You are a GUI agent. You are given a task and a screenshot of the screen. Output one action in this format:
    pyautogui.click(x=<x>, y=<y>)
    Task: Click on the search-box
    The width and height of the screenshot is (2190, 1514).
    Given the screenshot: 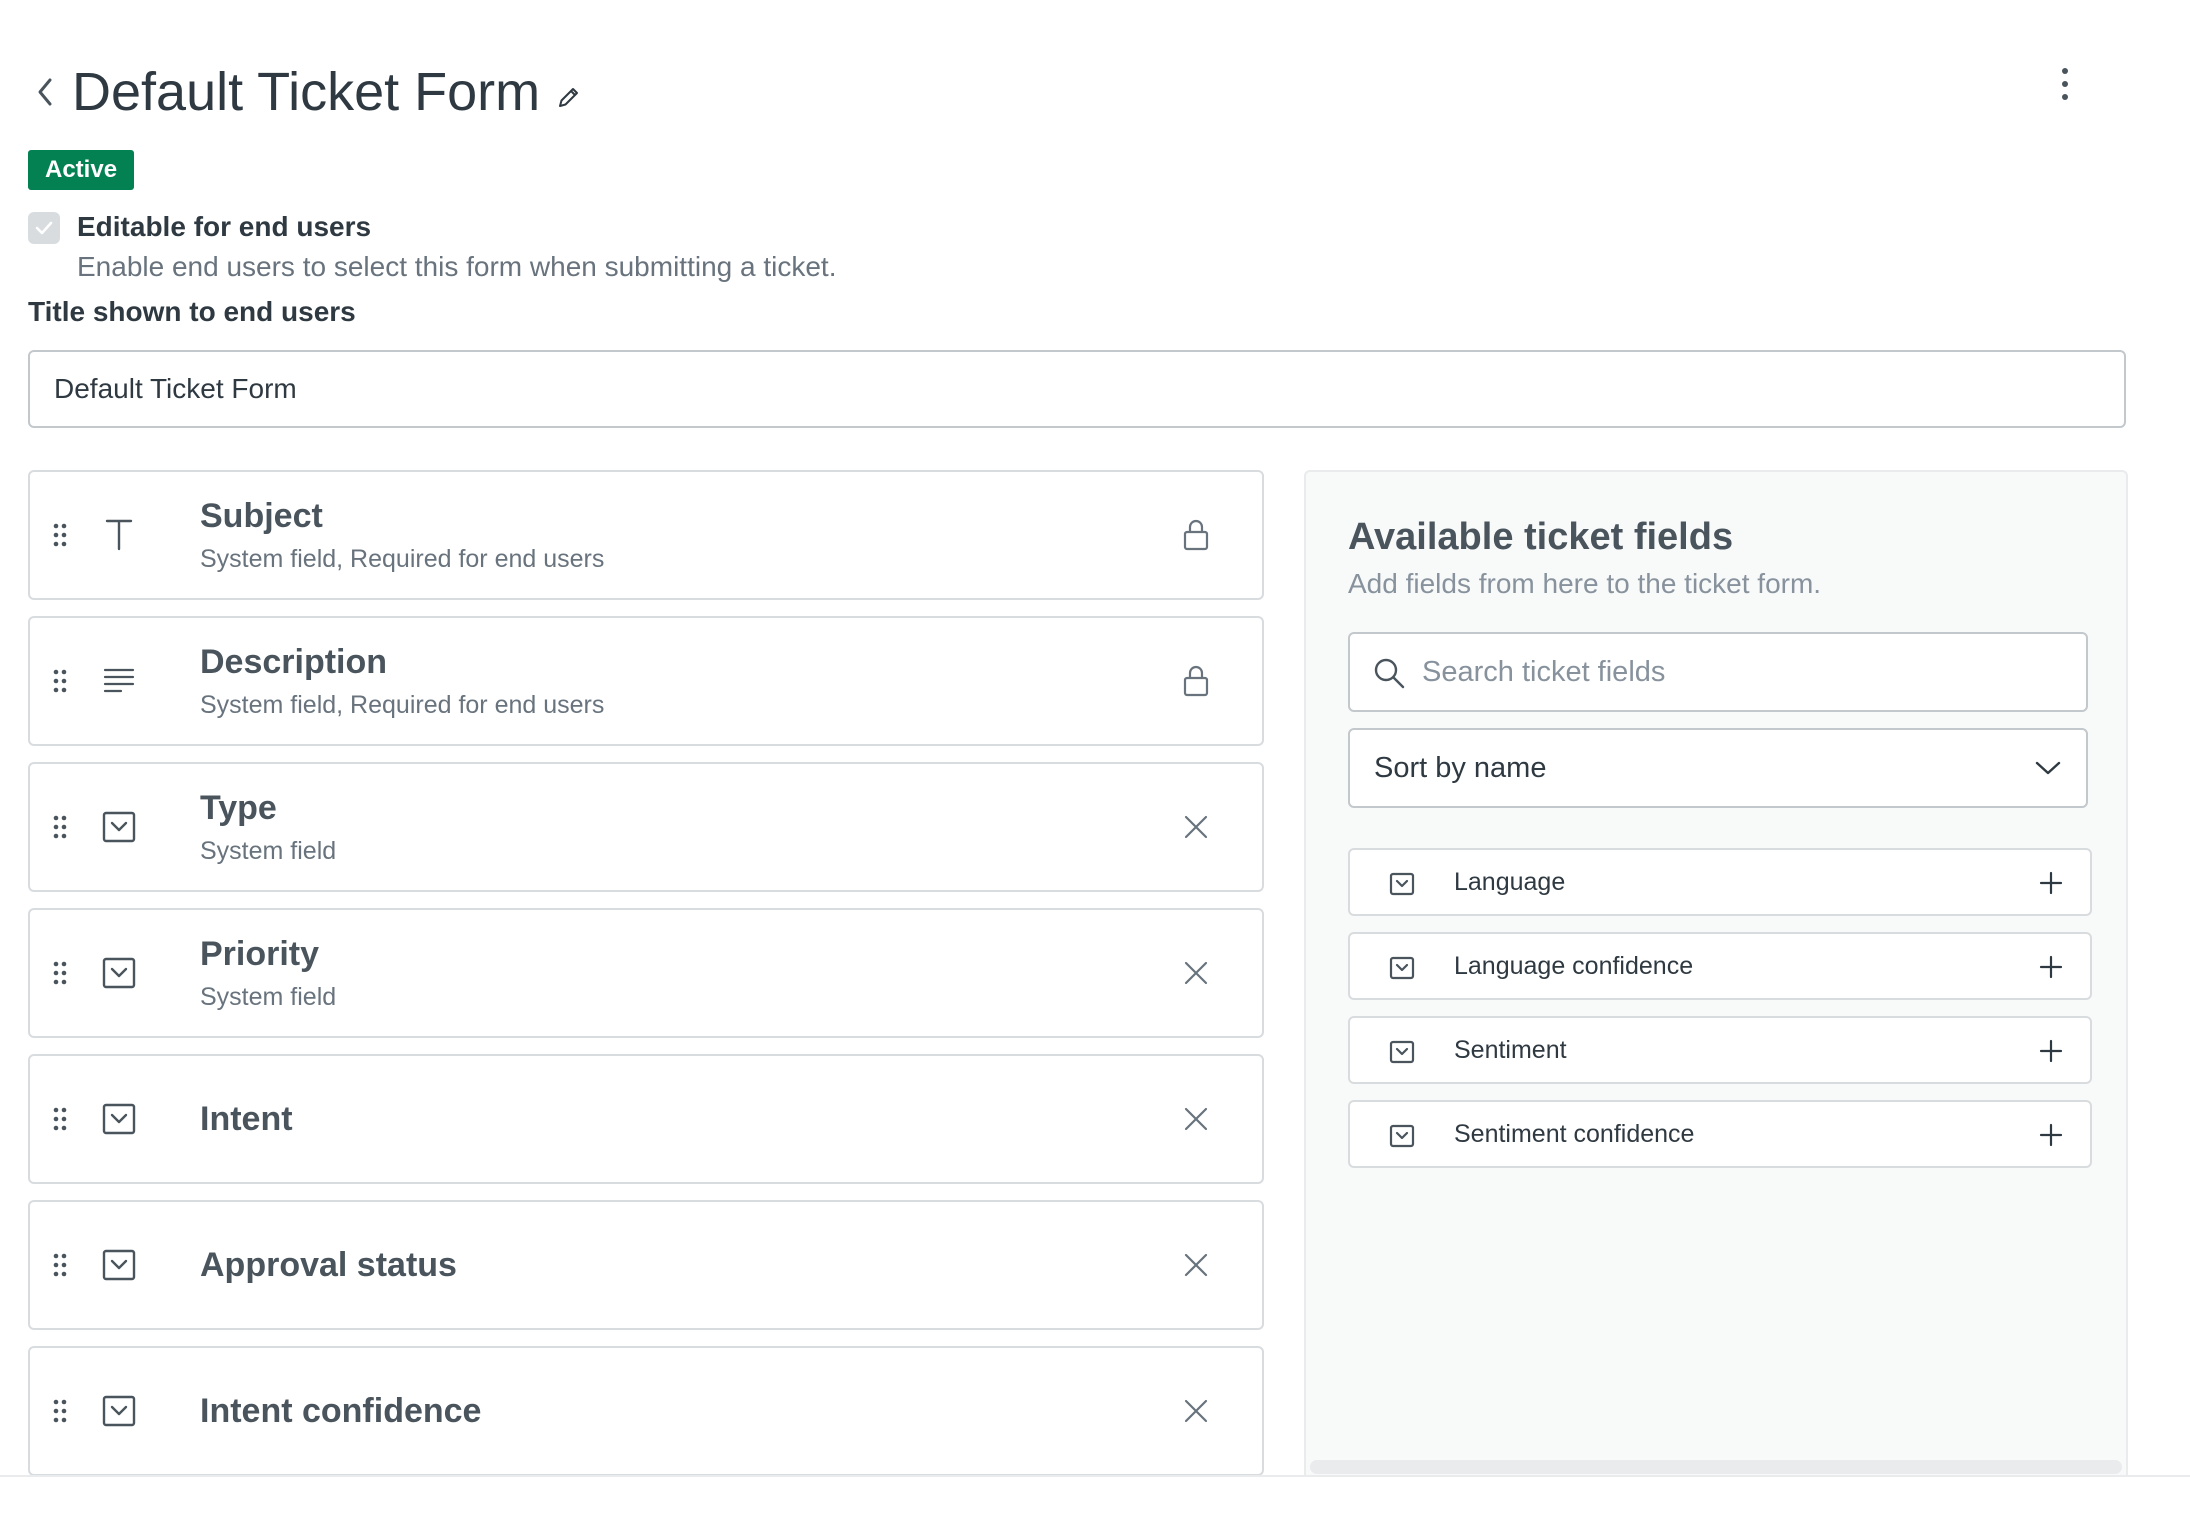 What is the action you would take?
    pyautogui.click(x=1718, y=672)
    